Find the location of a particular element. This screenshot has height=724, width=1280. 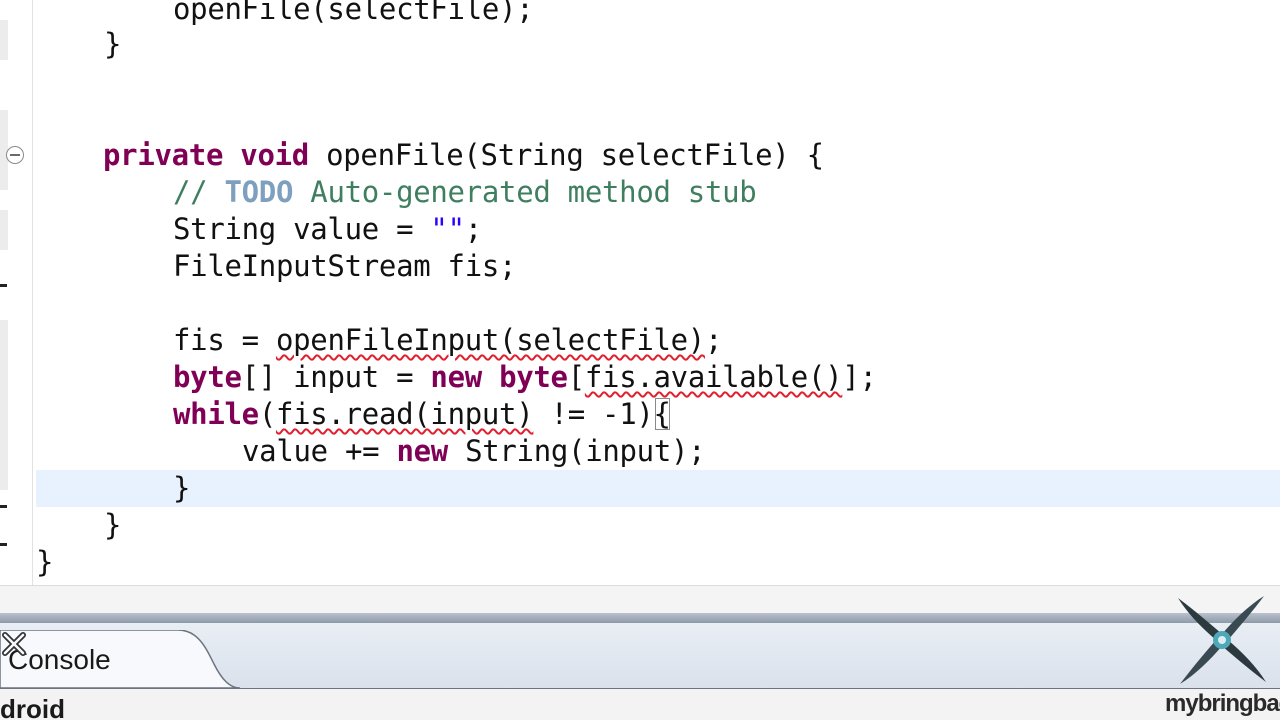

shuriken-logo-icon is located at coordinates (1222, 640).